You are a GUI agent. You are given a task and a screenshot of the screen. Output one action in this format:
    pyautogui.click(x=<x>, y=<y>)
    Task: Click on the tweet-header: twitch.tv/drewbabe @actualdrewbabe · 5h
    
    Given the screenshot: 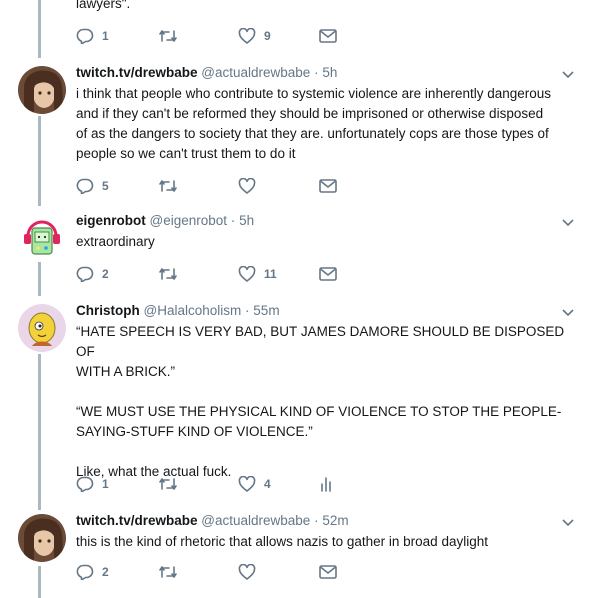 What is the action you would take?
    pyautogui.click(x=207, y=72)
    